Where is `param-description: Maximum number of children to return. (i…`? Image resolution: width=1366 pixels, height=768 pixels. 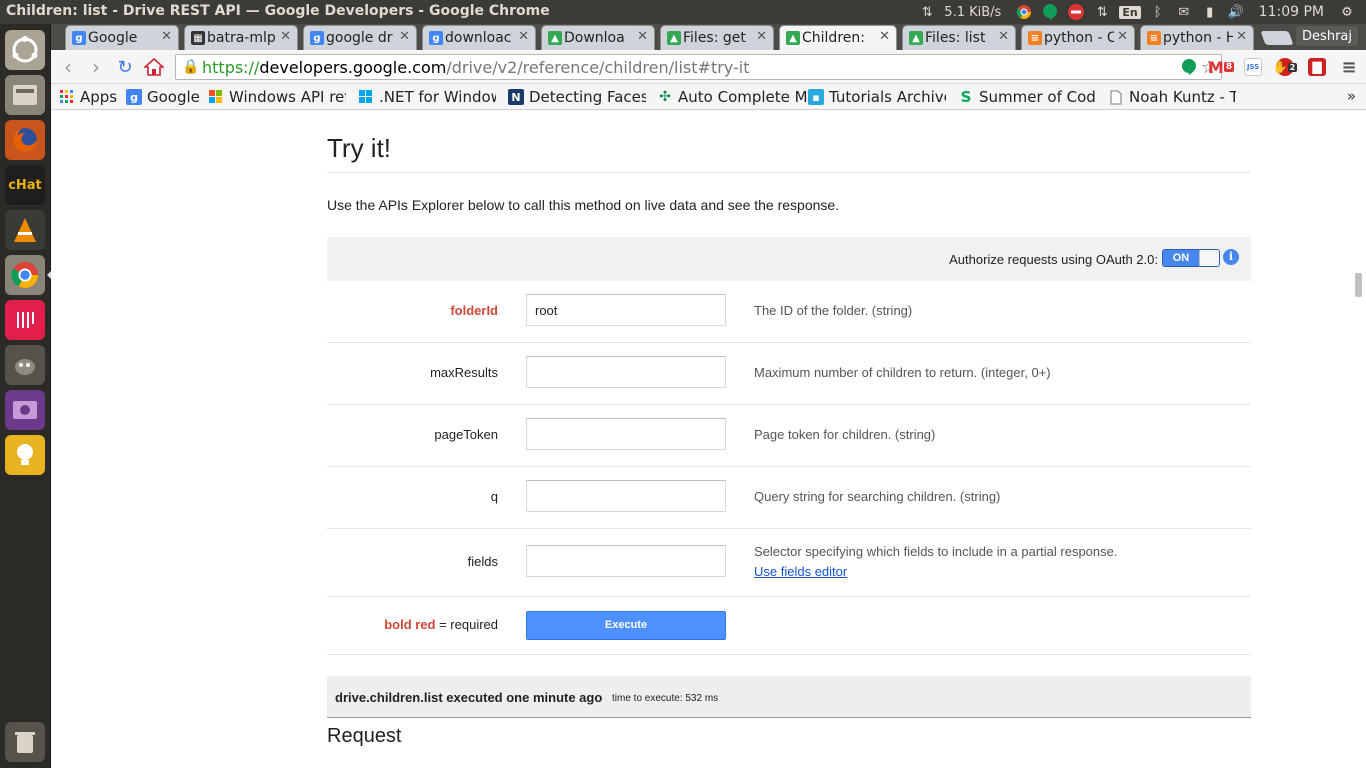
param-description: Maximum number of children to return. (i… is located at coordinates (902, 372).